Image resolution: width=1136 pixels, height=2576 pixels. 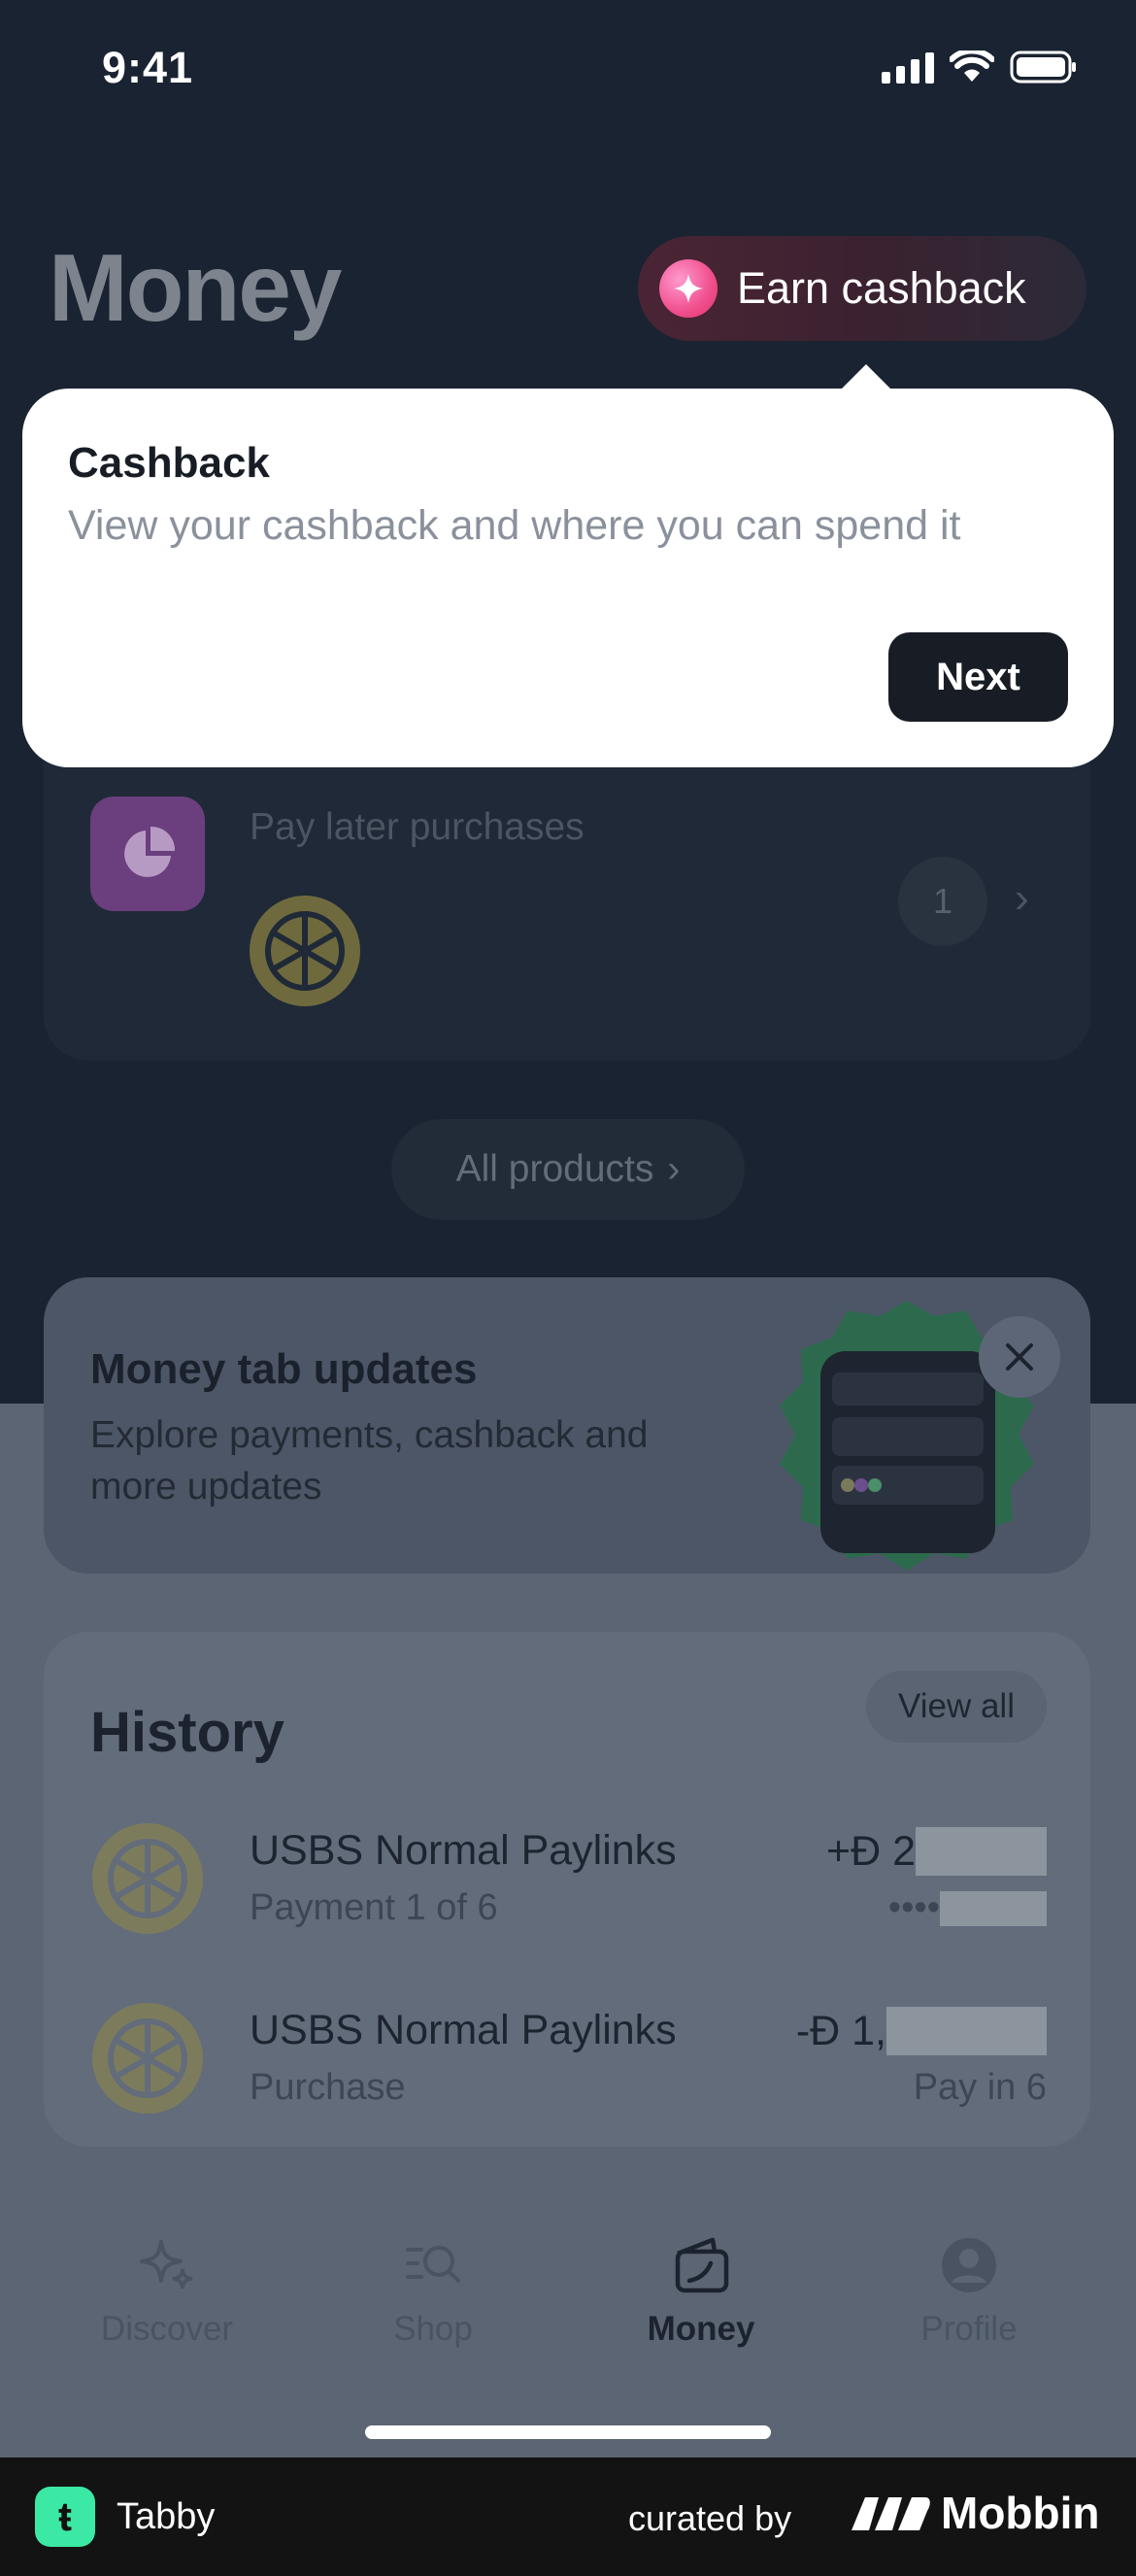 I want to click on wallet-icon, so click(x=702, y=2265).